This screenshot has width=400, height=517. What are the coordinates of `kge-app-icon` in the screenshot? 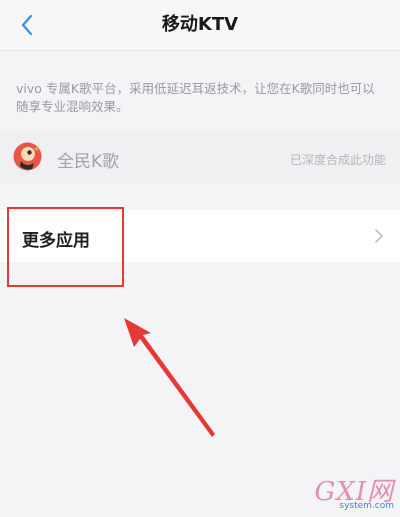 It's located at (27, 156).